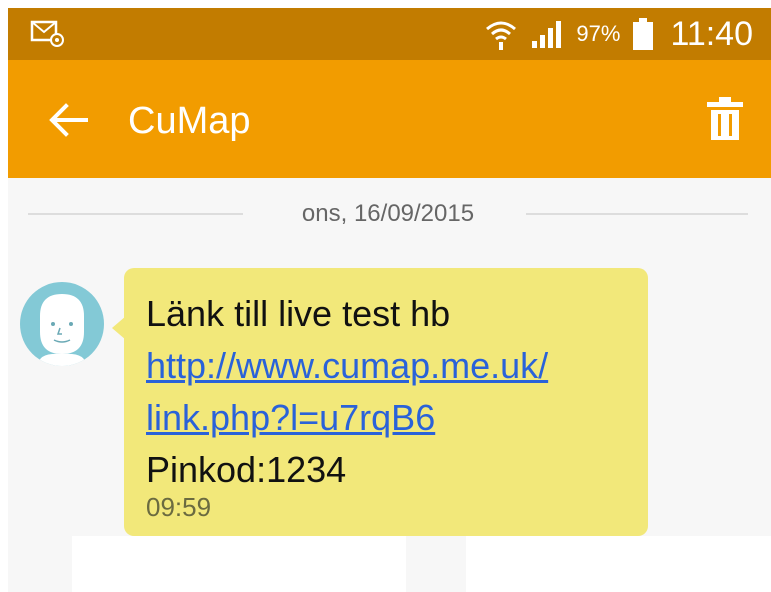 Image resolution: width=771 pixels, height=592 pixels. What do you see at coordinates (68, 120) in the screenshot?
I see `back-arrow-icon` at bounding box center [68, 120].